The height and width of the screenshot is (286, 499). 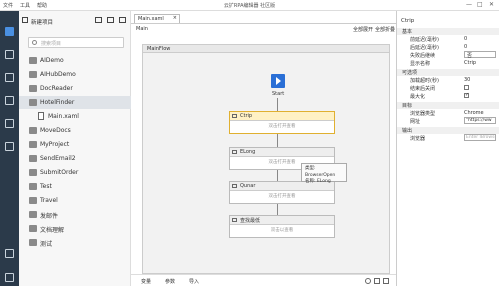 What do you see at coordinates (480, 120) in the screenshot?
I see `url-input: "https://ww` at bounding box center [480, 120].